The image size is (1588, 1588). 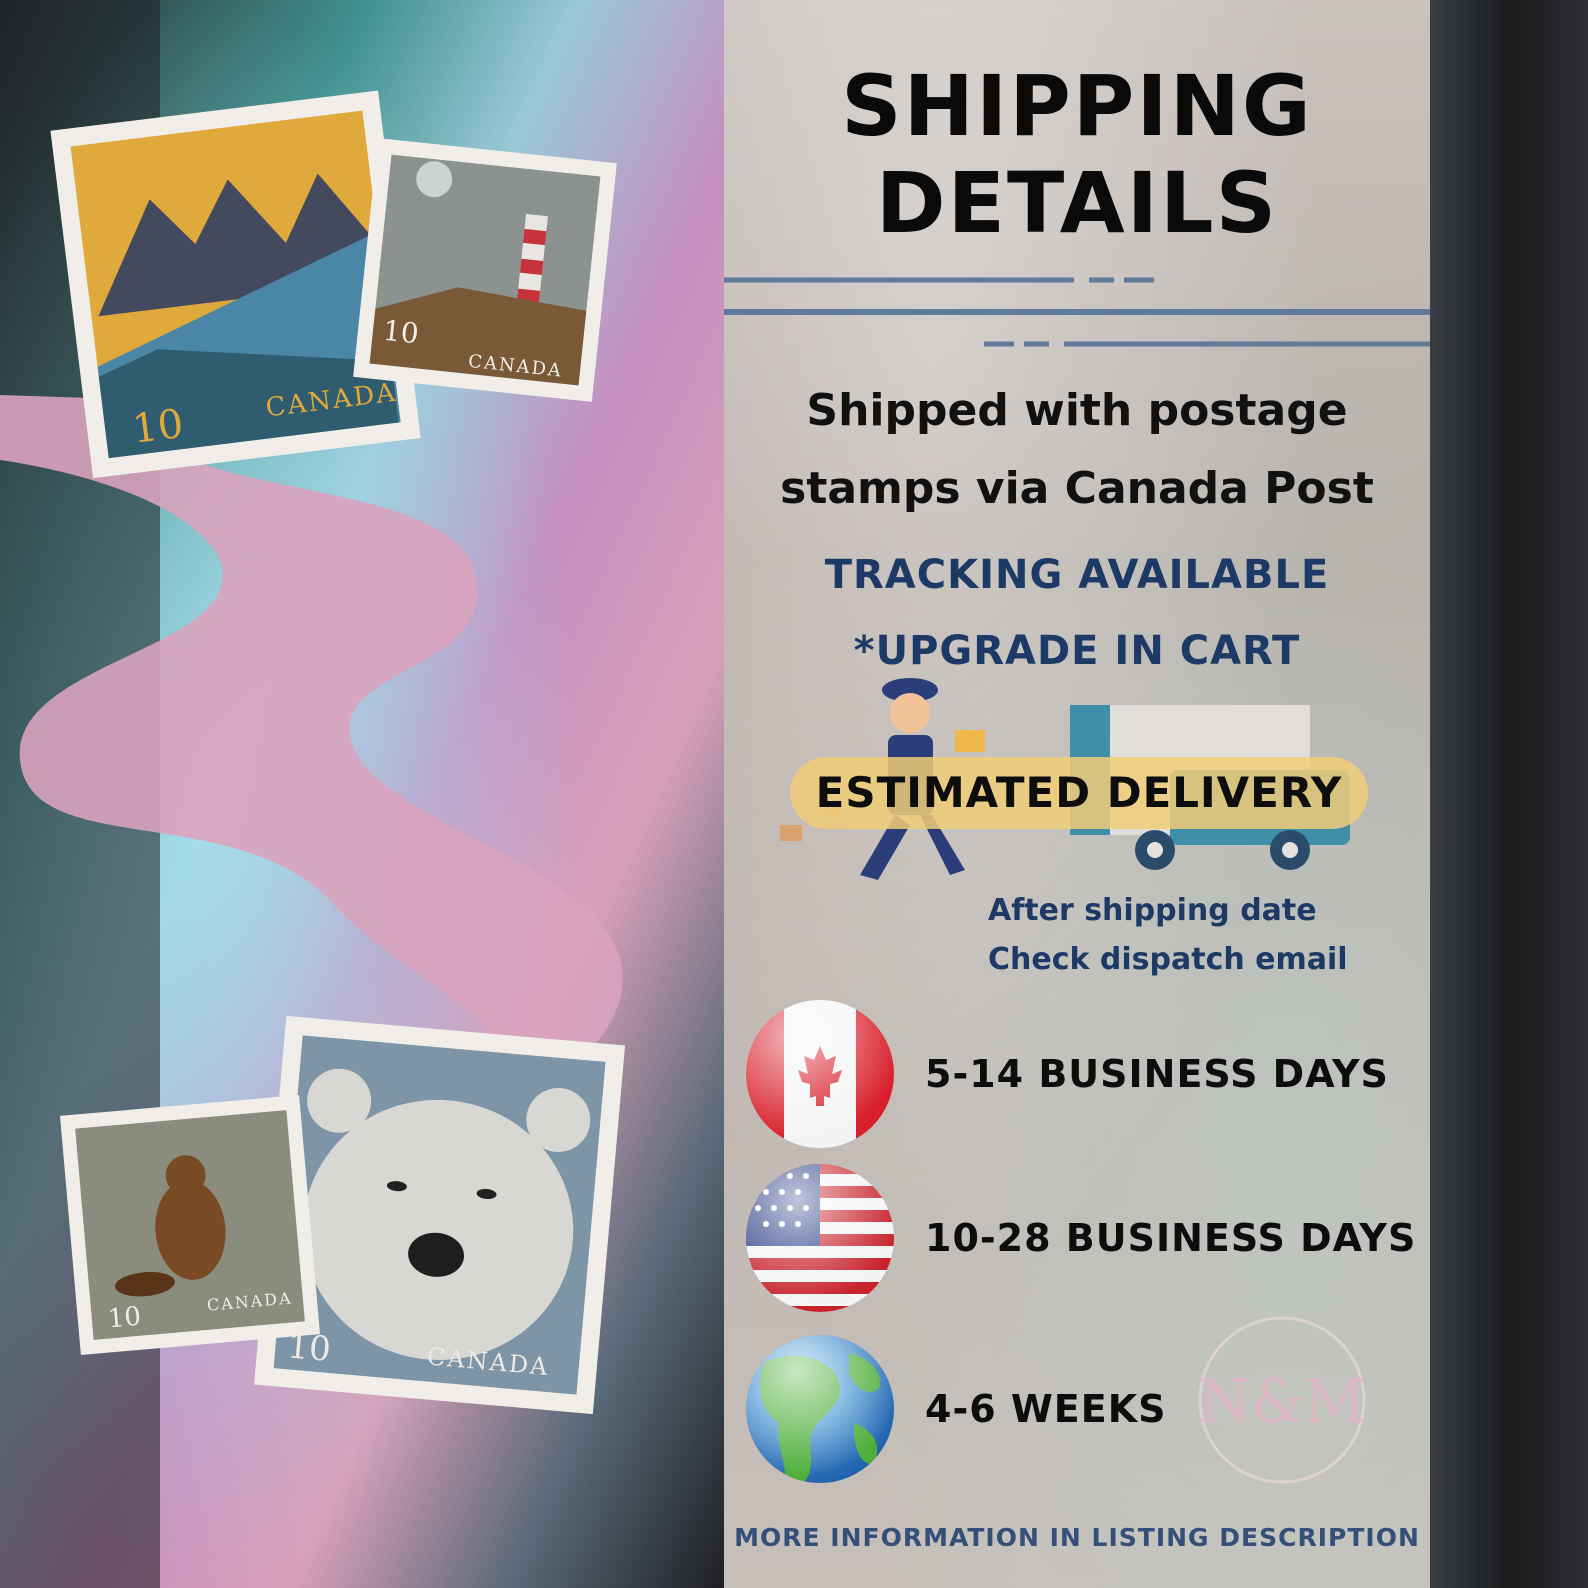 What do you see at coordinates (820, 1409) in the screenshot?
I see `globe-icon` at bounding box center [820, 1409].